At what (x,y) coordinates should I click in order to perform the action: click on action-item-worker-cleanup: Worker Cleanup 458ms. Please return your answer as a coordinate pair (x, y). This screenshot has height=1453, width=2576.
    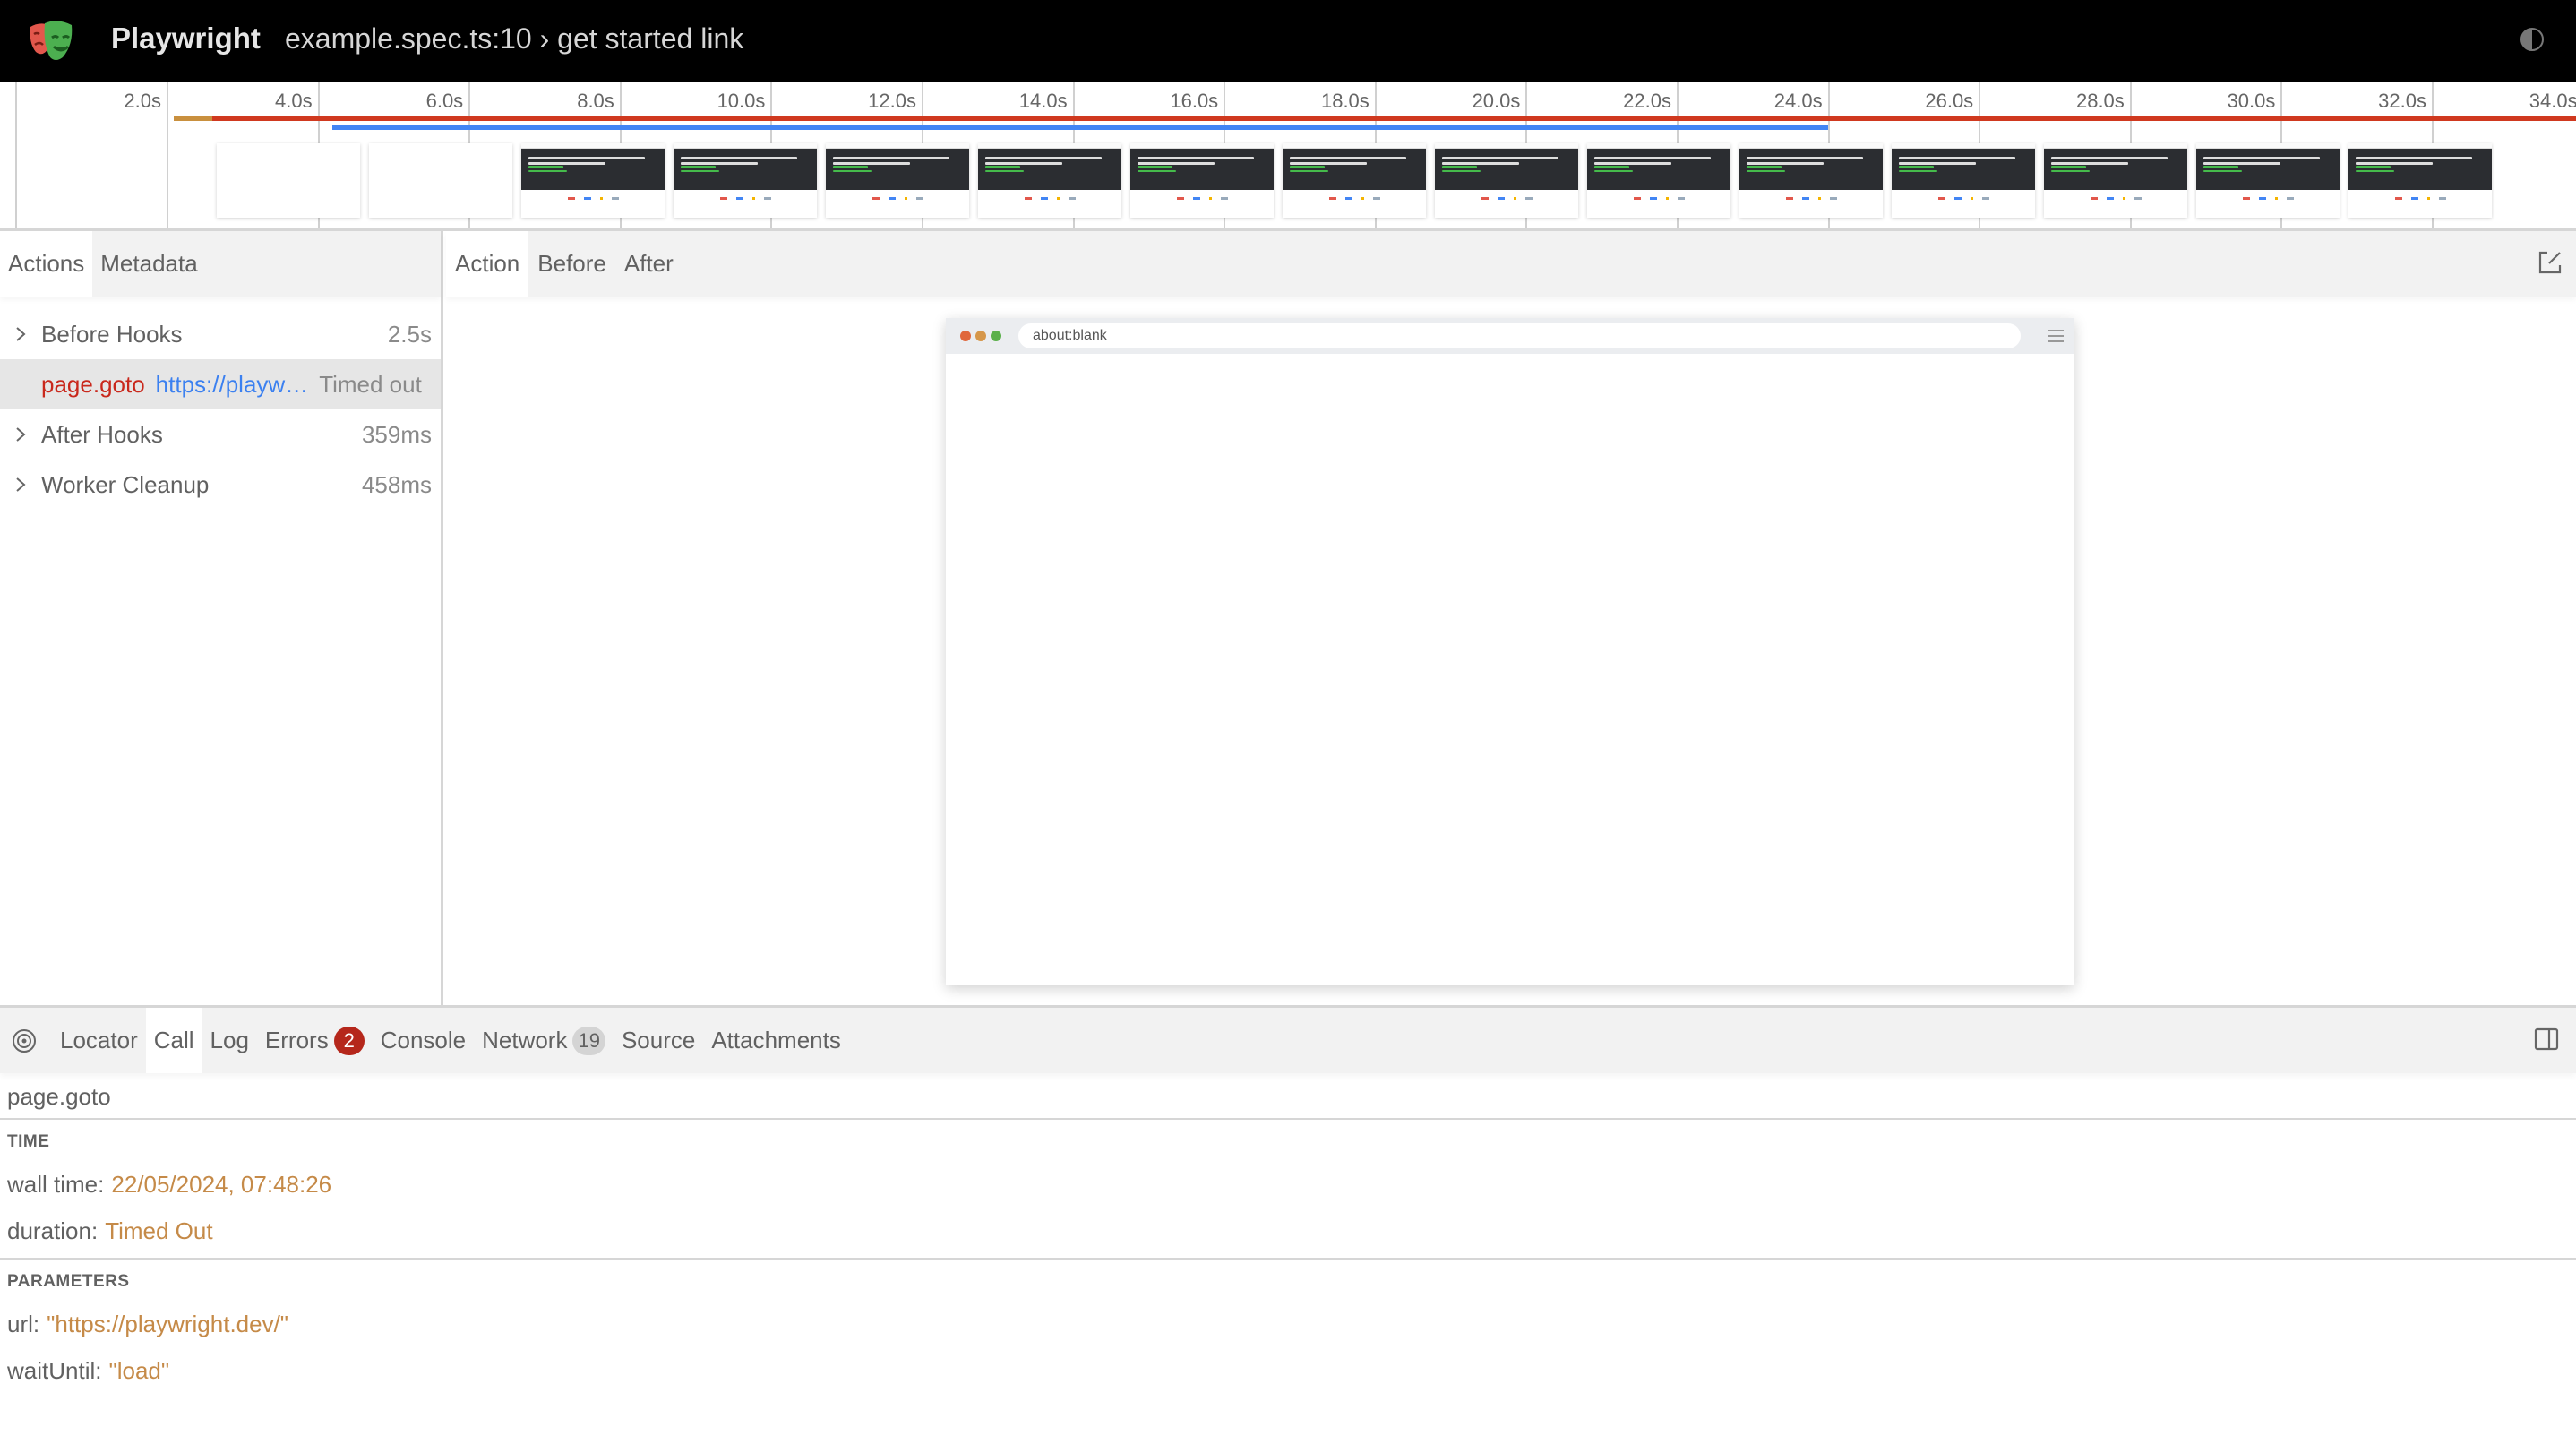
    Looking at the image, I should click on (220, 485).